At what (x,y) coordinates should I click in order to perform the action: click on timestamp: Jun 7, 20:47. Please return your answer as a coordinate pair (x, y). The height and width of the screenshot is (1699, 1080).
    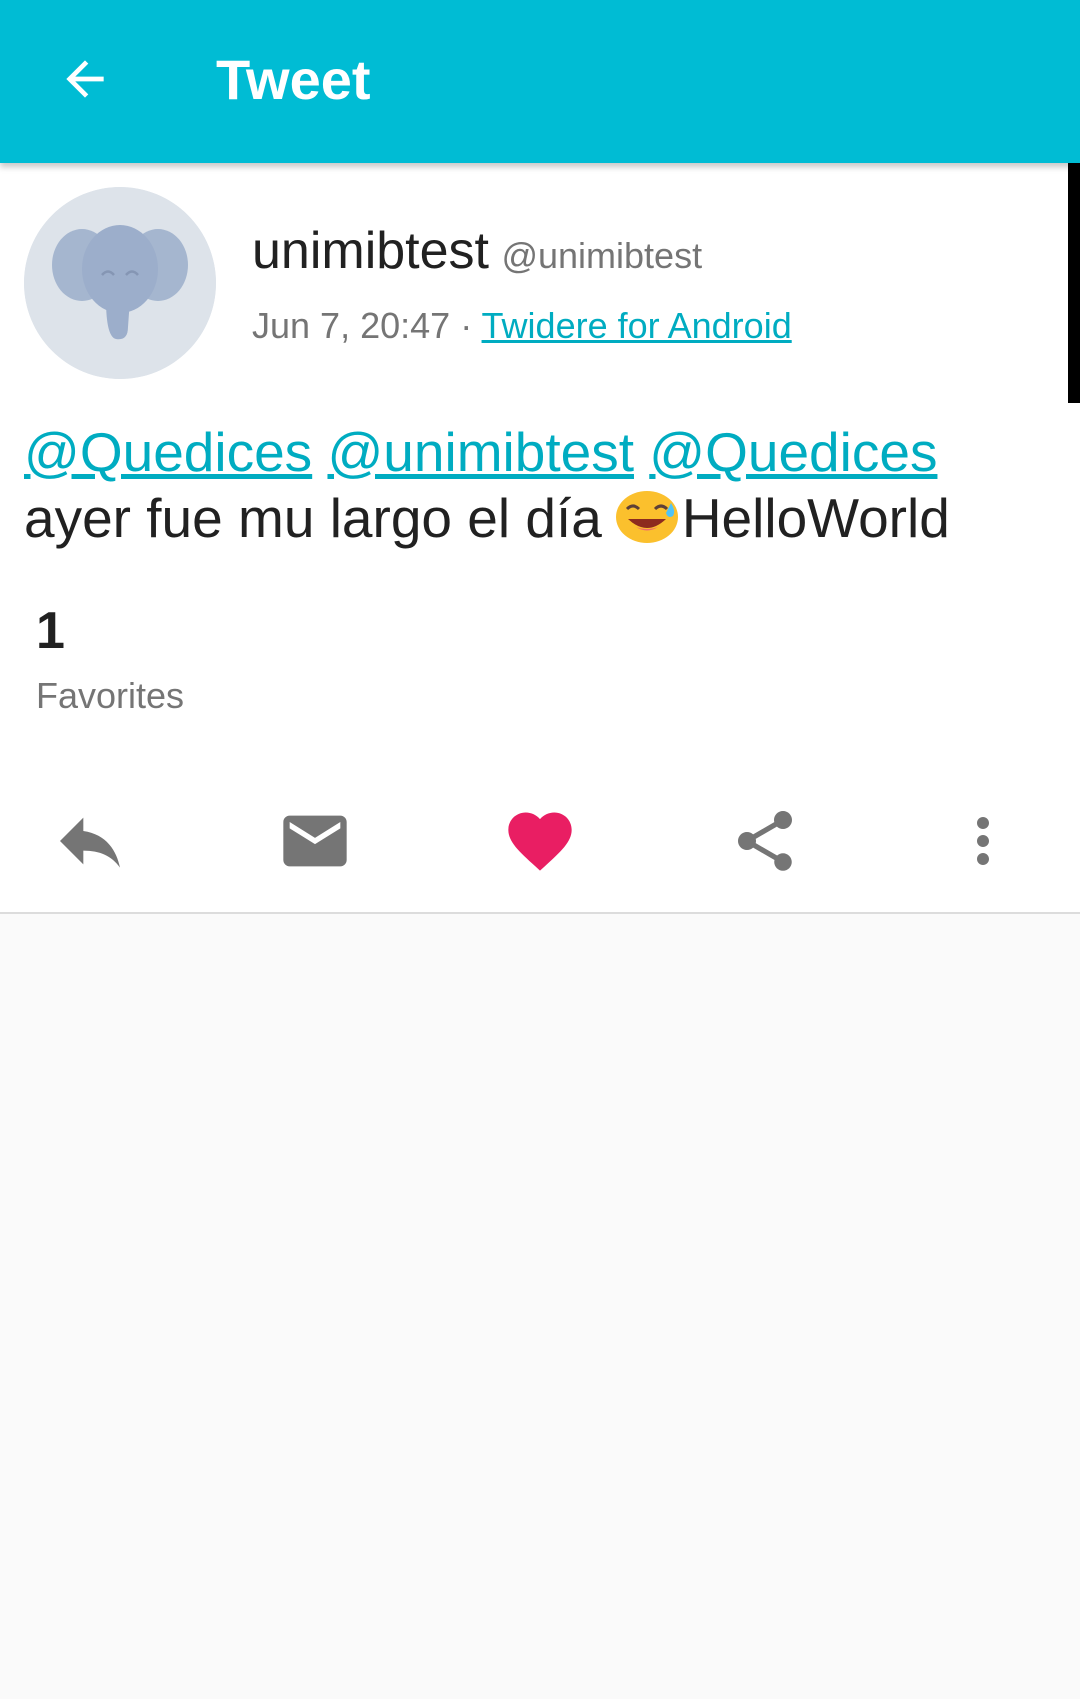
    Looking at the image, I should click on (351, 325).